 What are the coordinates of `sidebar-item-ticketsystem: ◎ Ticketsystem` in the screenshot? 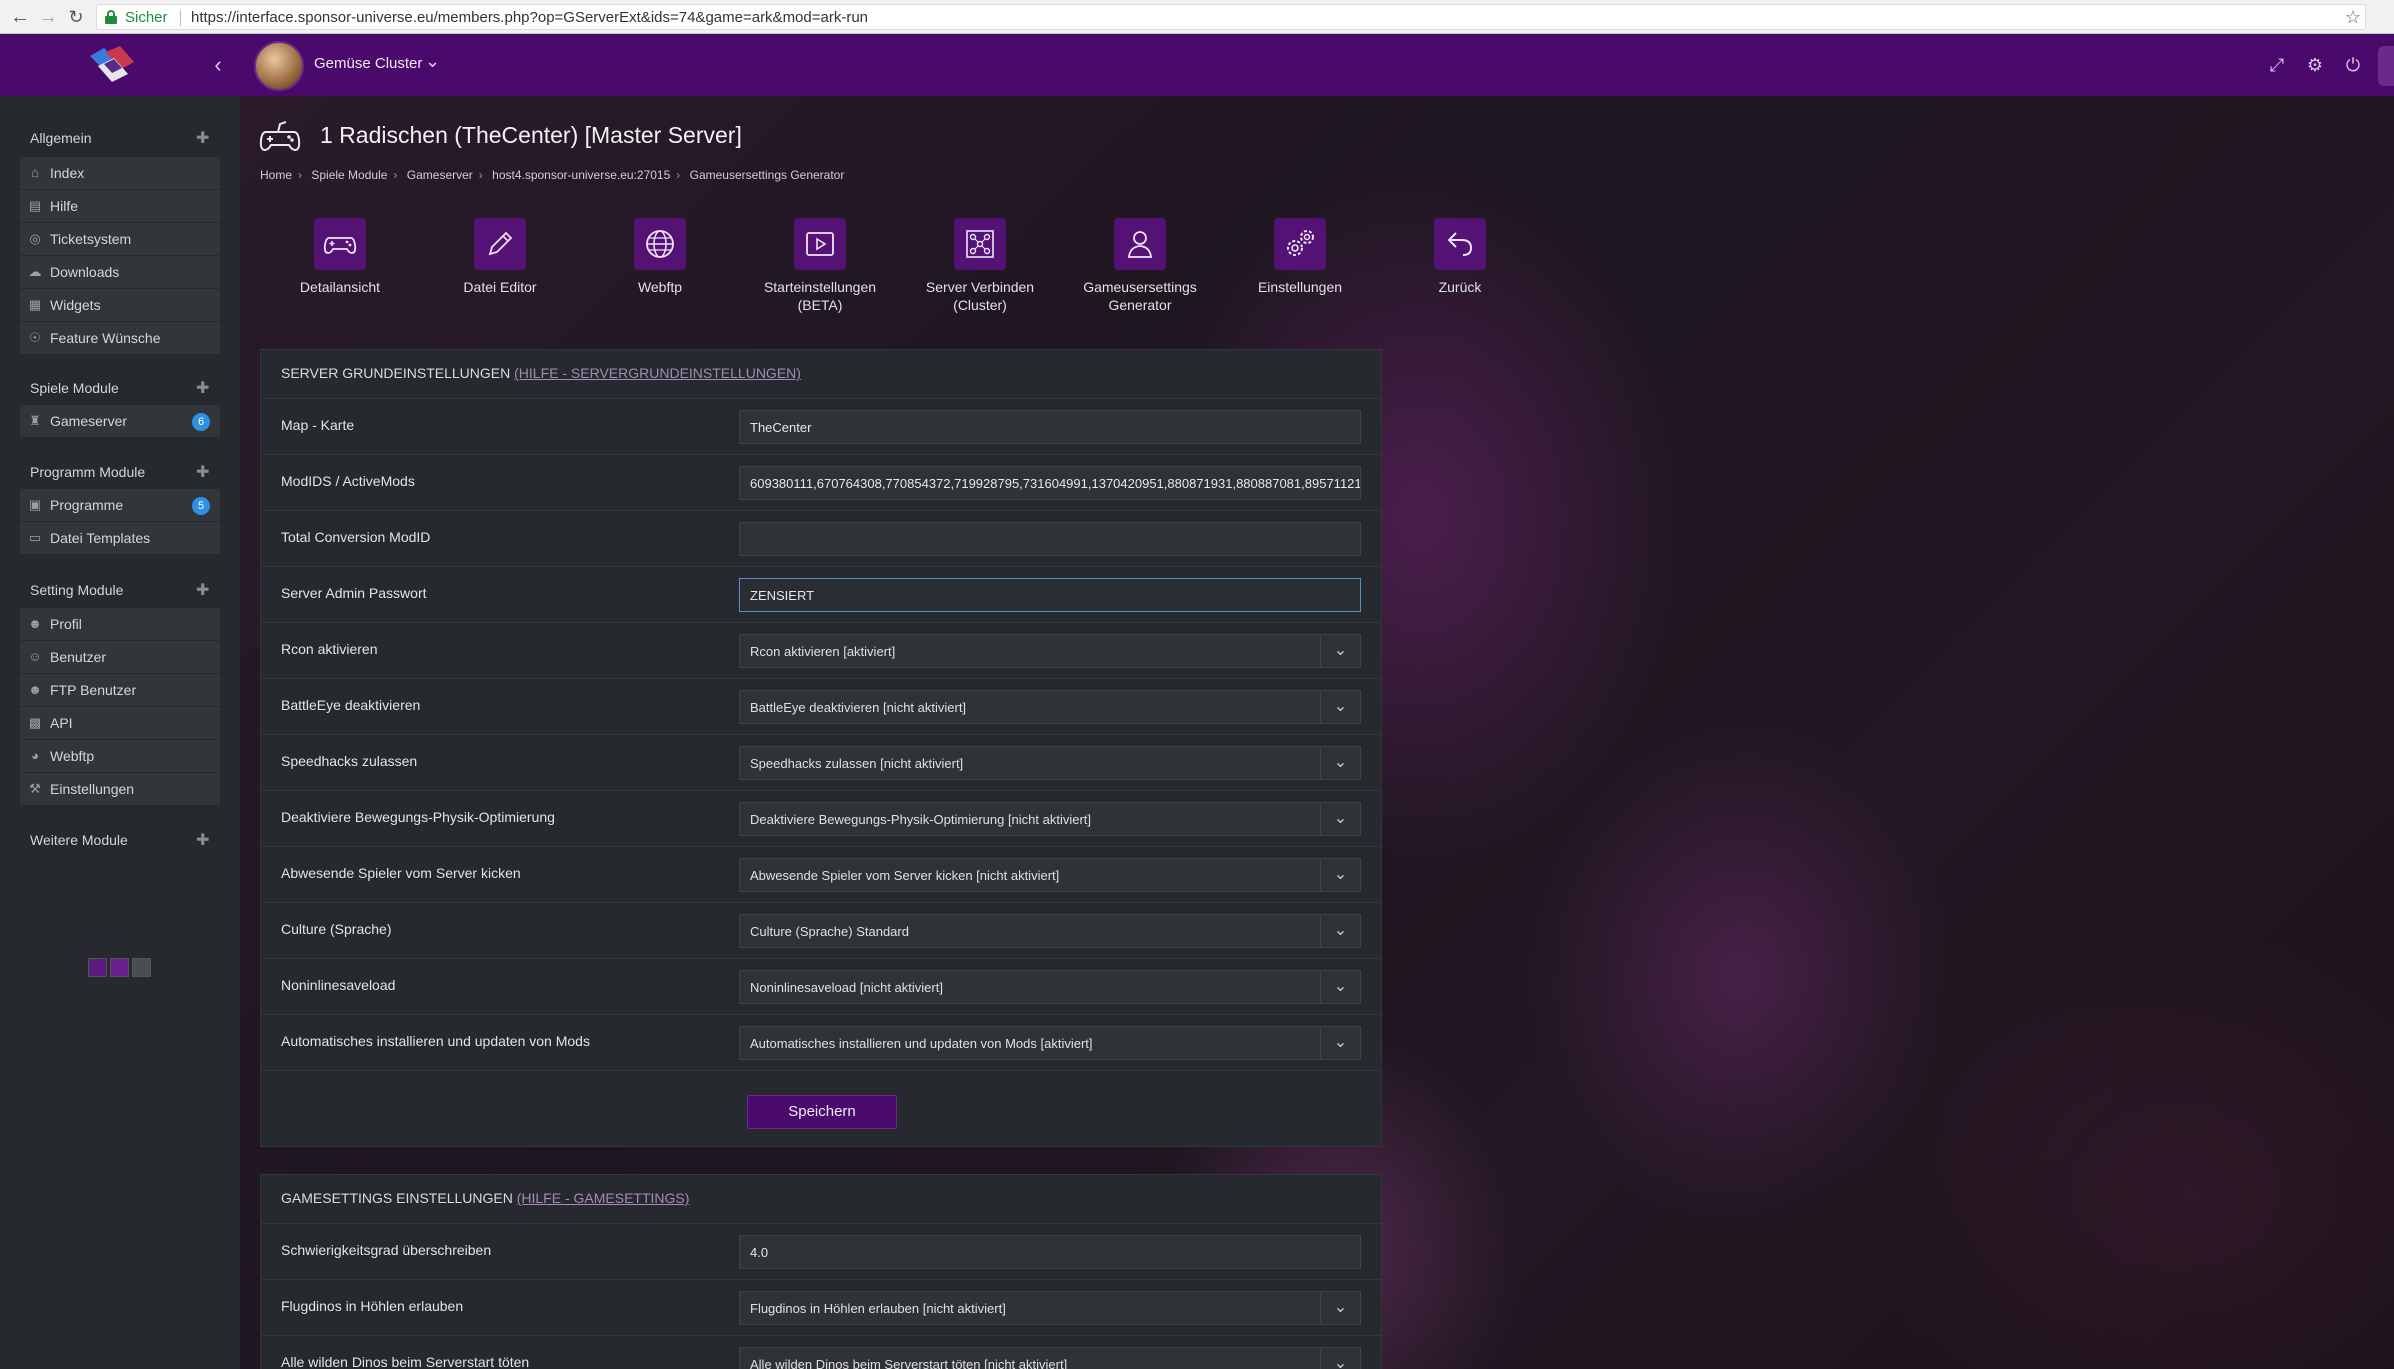 It's located at (120, 239).